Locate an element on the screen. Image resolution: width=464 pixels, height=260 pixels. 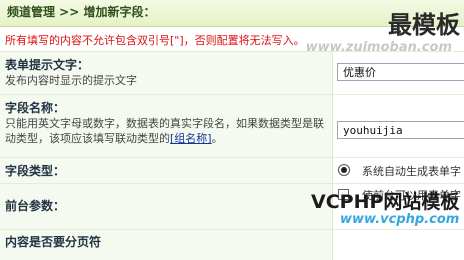
breadcrumb: 频道管理 >> 增加新字段： is located at coordinates (81, 12).